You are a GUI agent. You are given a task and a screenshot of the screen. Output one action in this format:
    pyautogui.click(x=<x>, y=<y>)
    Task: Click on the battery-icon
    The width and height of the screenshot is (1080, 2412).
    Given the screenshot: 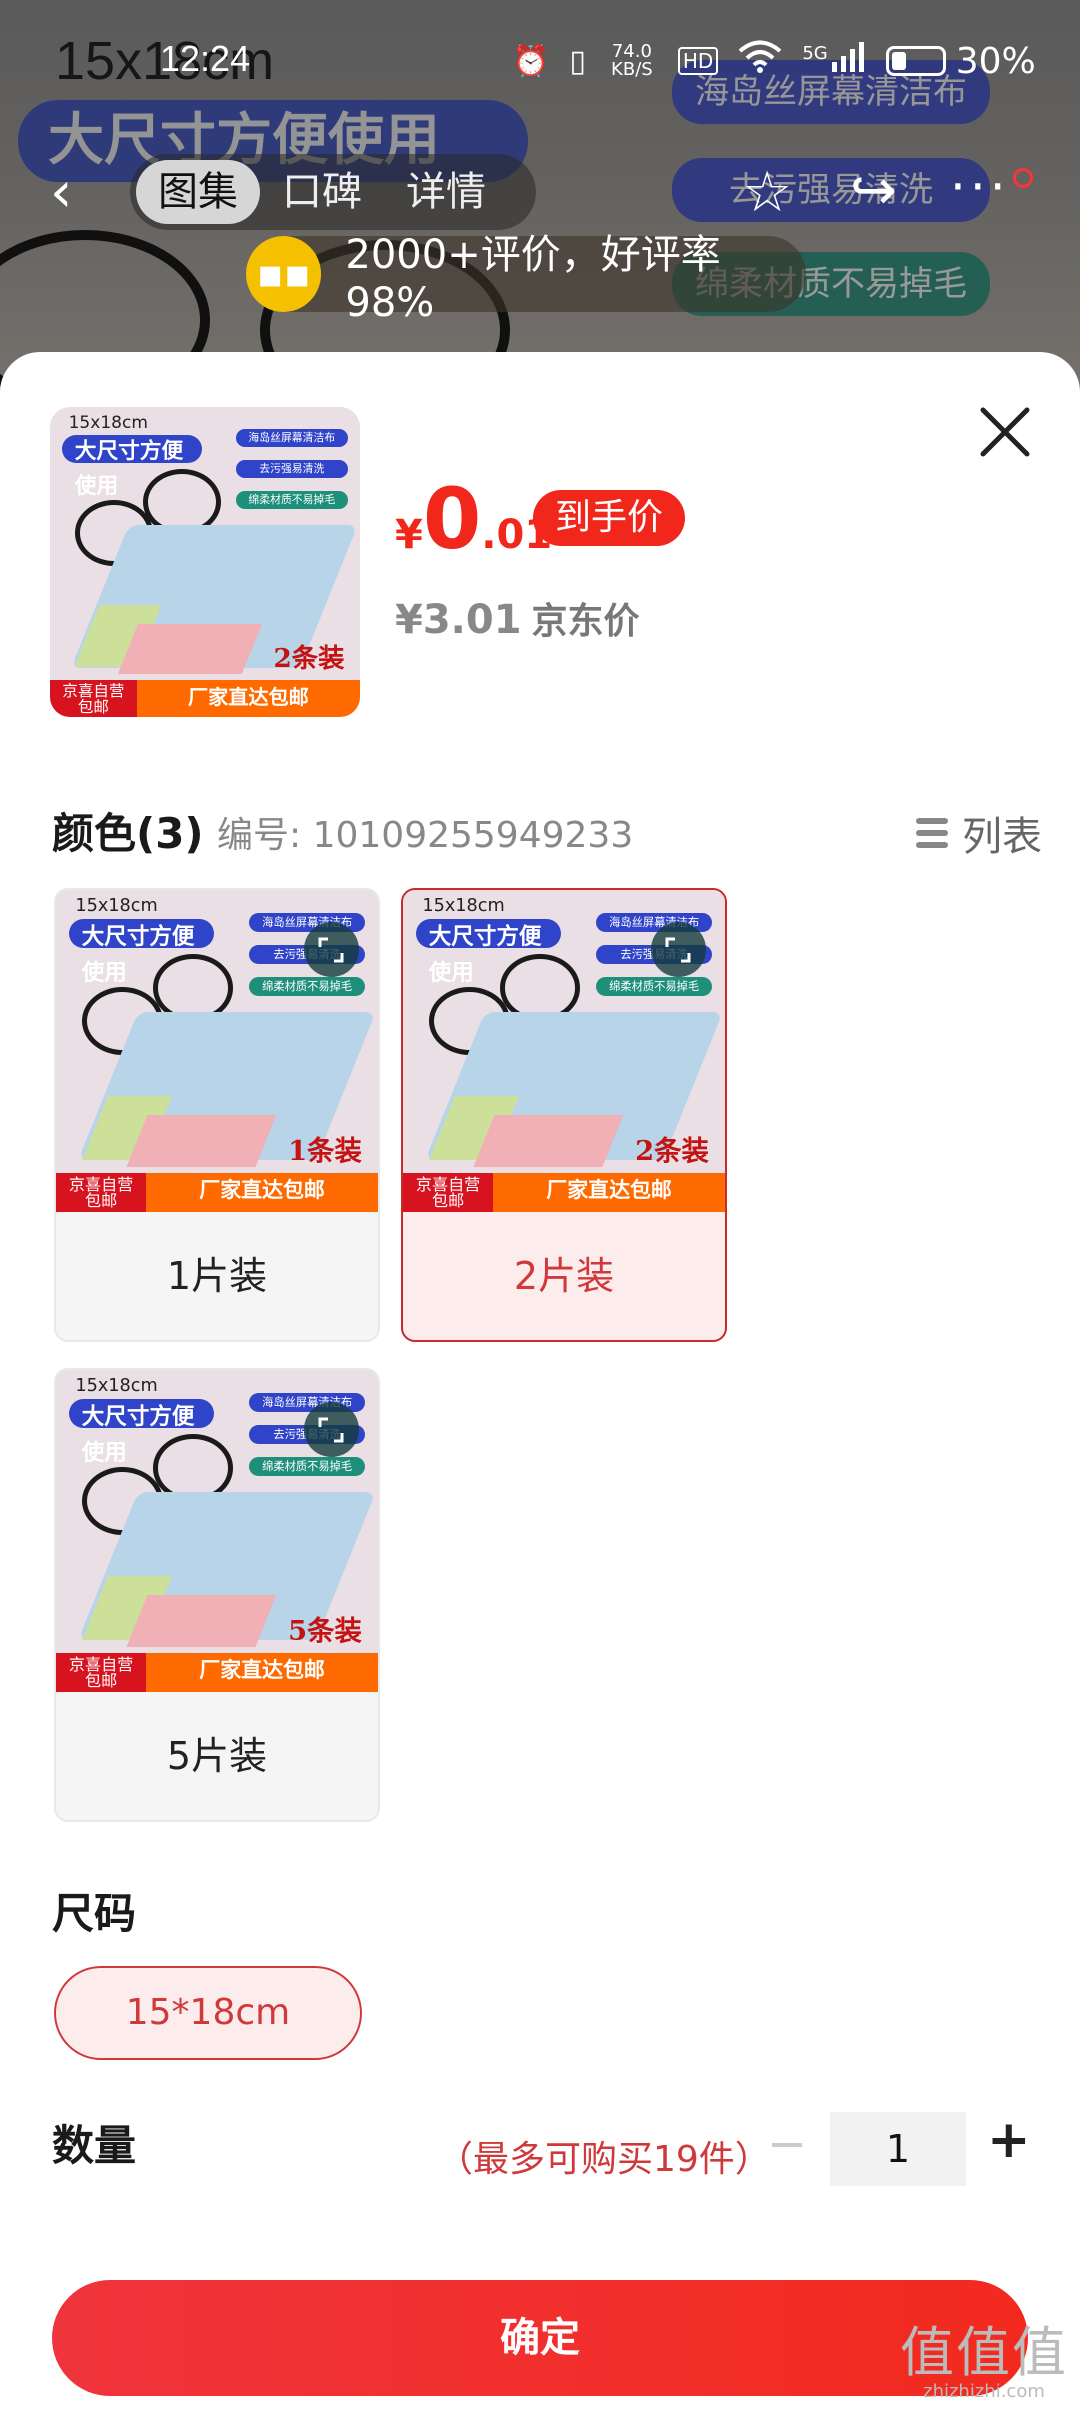 What is the action you would take?
    pyautogui.click(x=915, y=61)
    